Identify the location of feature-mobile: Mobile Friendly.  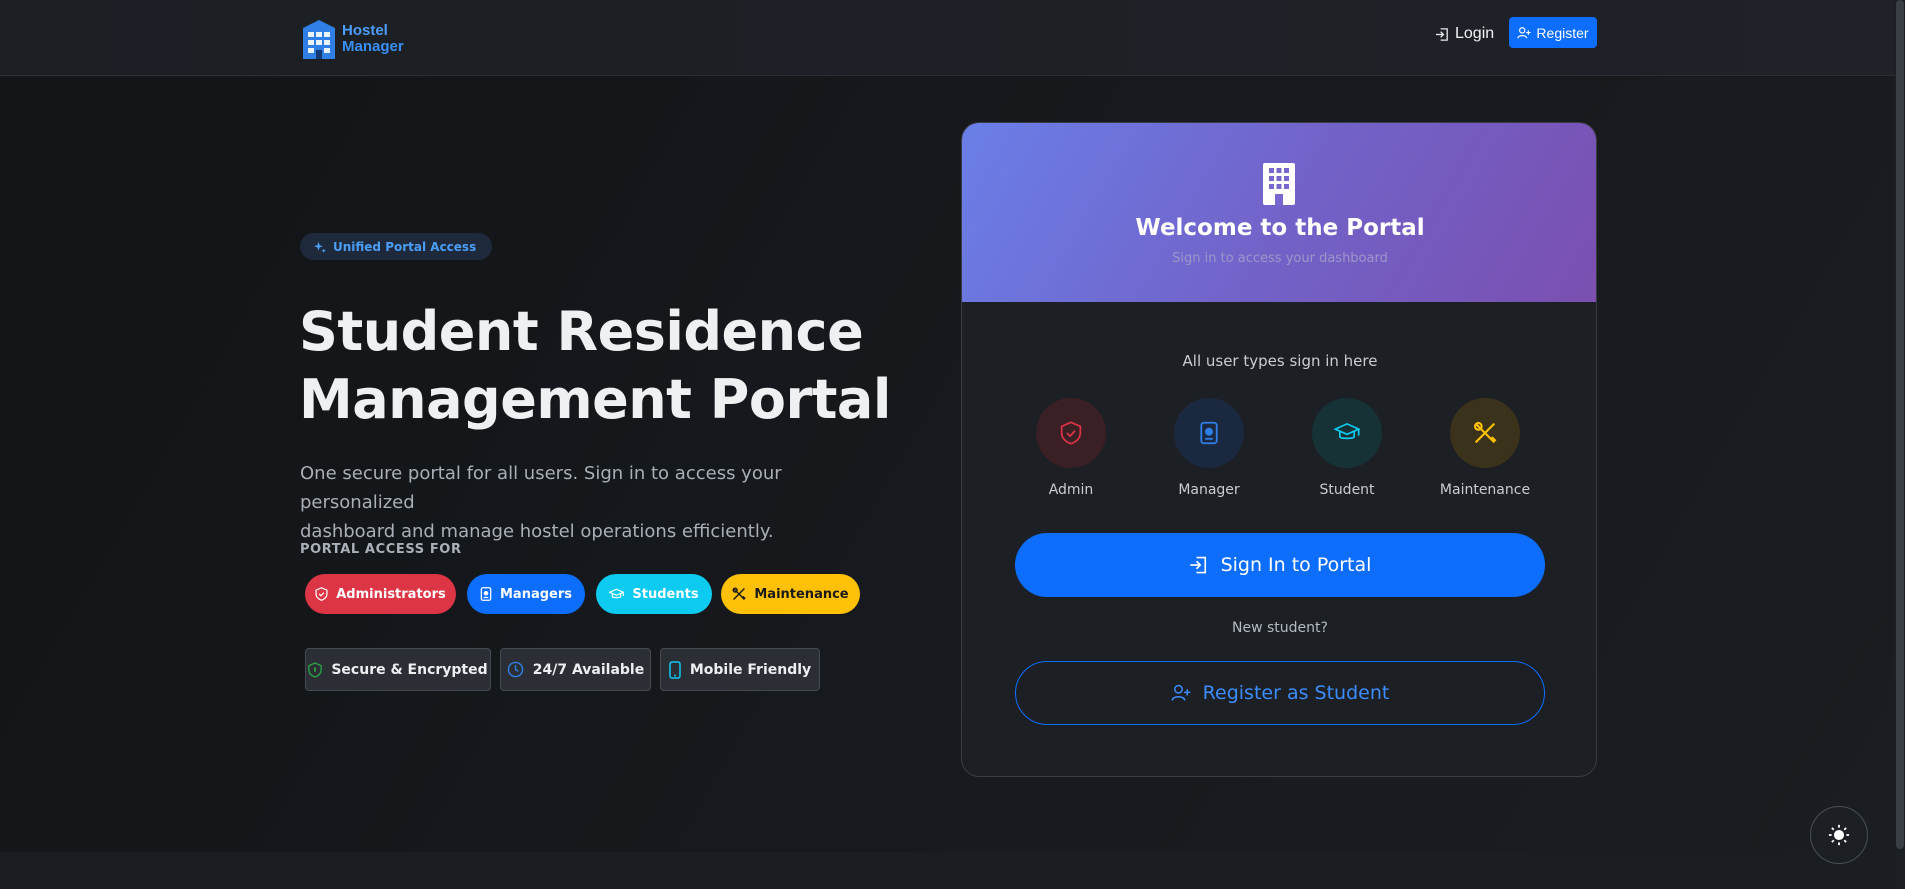
(740, 669).